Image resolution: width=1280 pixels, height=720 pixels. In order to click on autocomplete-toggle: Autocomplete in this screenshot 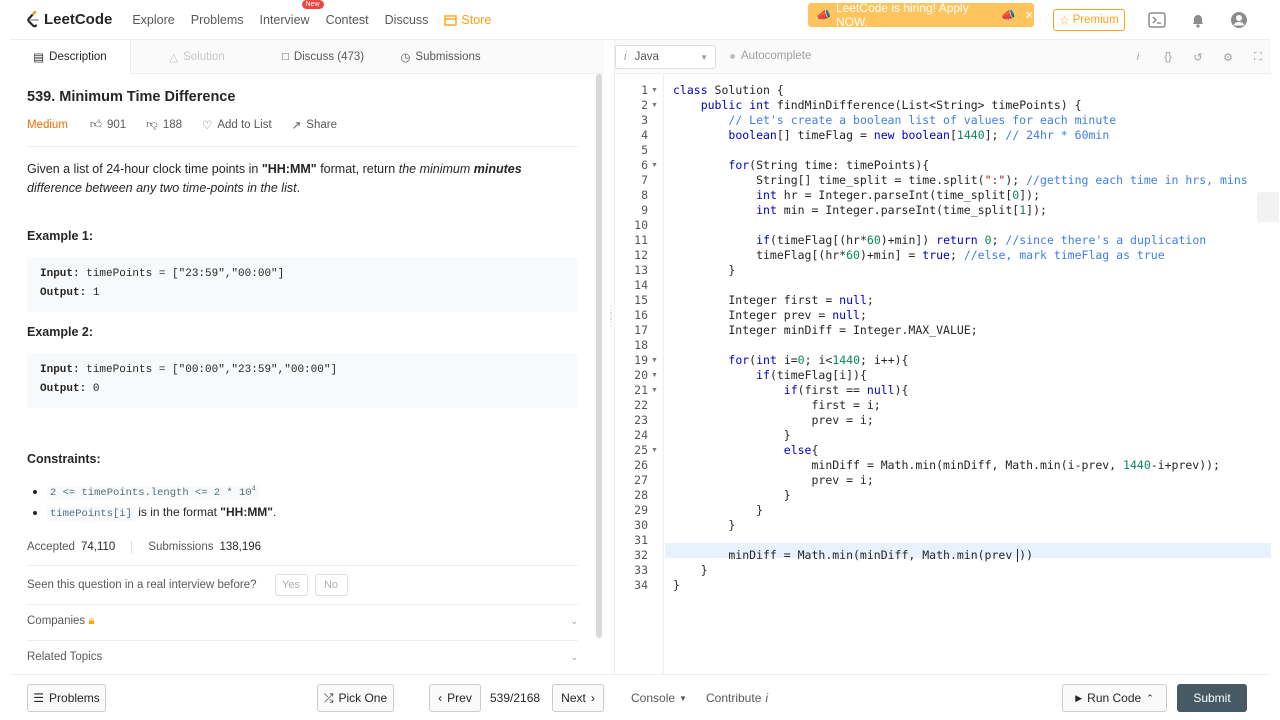, I will do `click(770, 56)`.